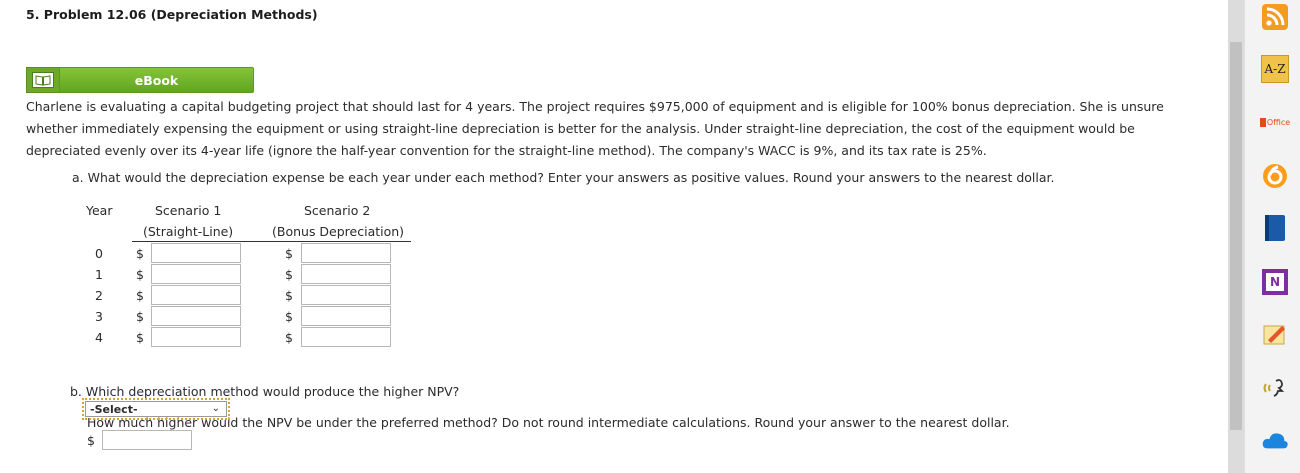 The image size is (1300, 473). What do you see at coordinates (215, 408) in the screenshot?
I see `chevron-down-icon: ⌄` at bounding box center [215, 408].